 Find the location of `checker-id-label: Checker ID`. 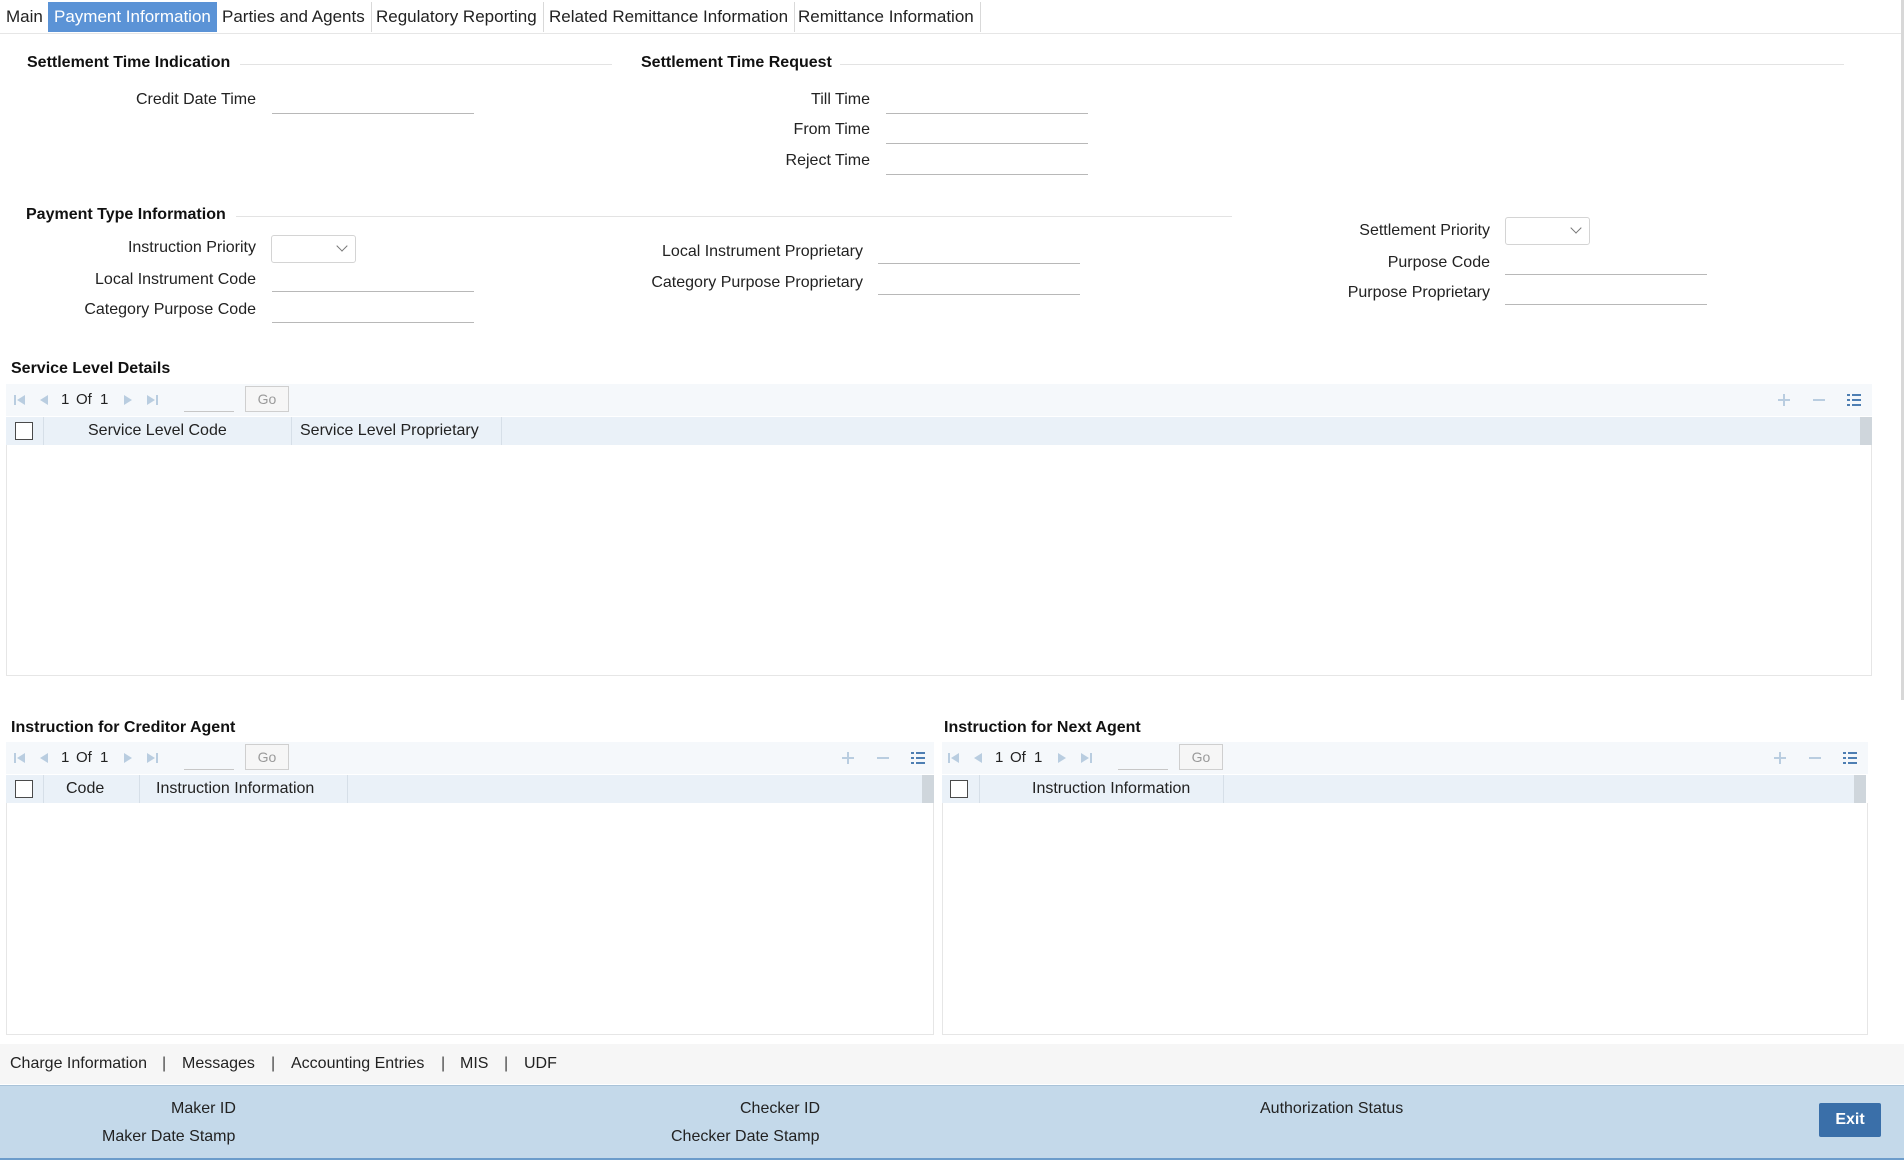

checker-id-label: Checker ID is located at coordinates (780, 1108).